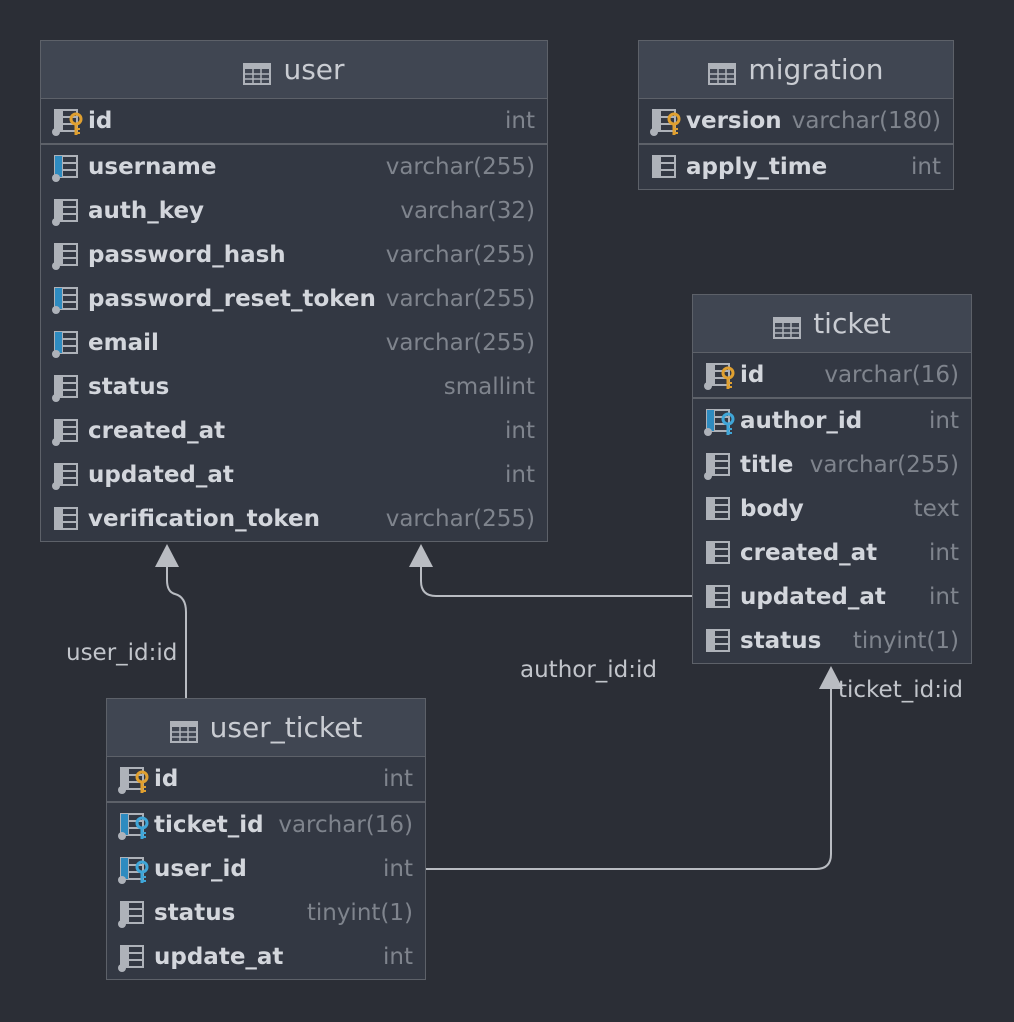 The width and height of the screenshot is (1014, 1022). What do you see at coordinates (866, 121) in the screenshot?
I see `column-type: varchar(180)` at bounding box center [866, 121].